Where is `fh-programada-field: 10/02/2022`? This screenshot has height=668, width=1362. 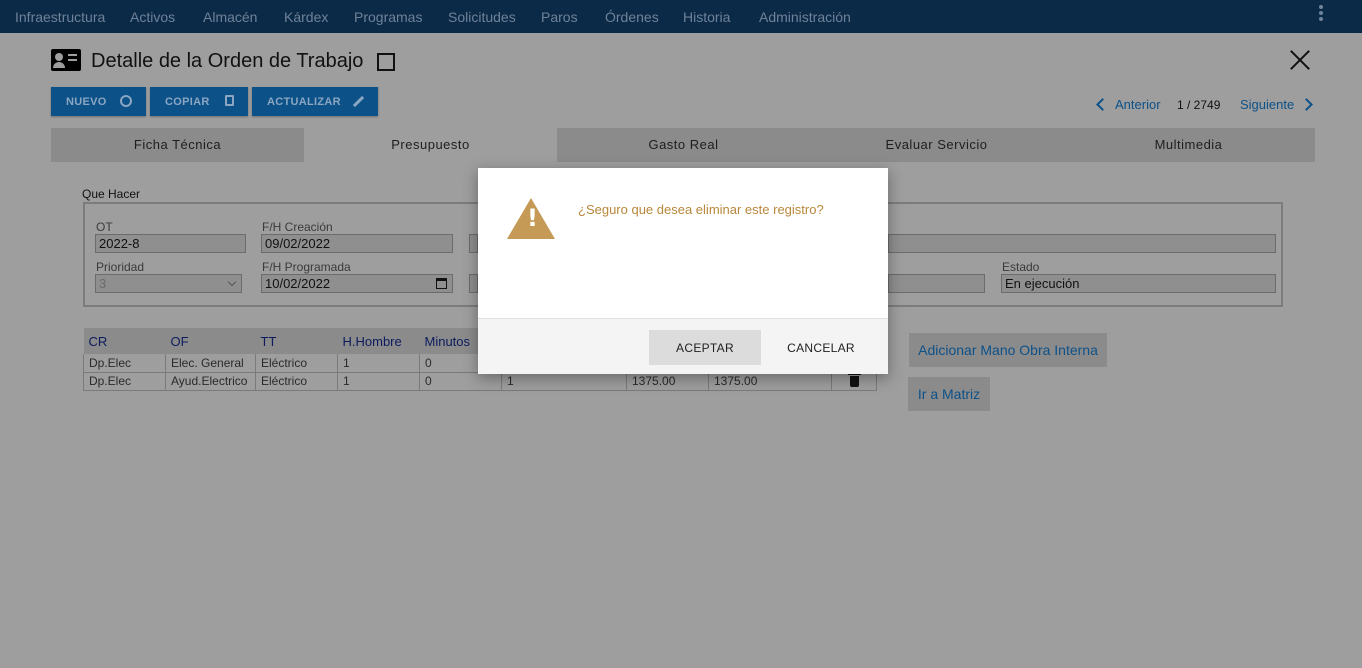 fh-programada-field: 10/02/2022 is located at coordinates (357, 283).